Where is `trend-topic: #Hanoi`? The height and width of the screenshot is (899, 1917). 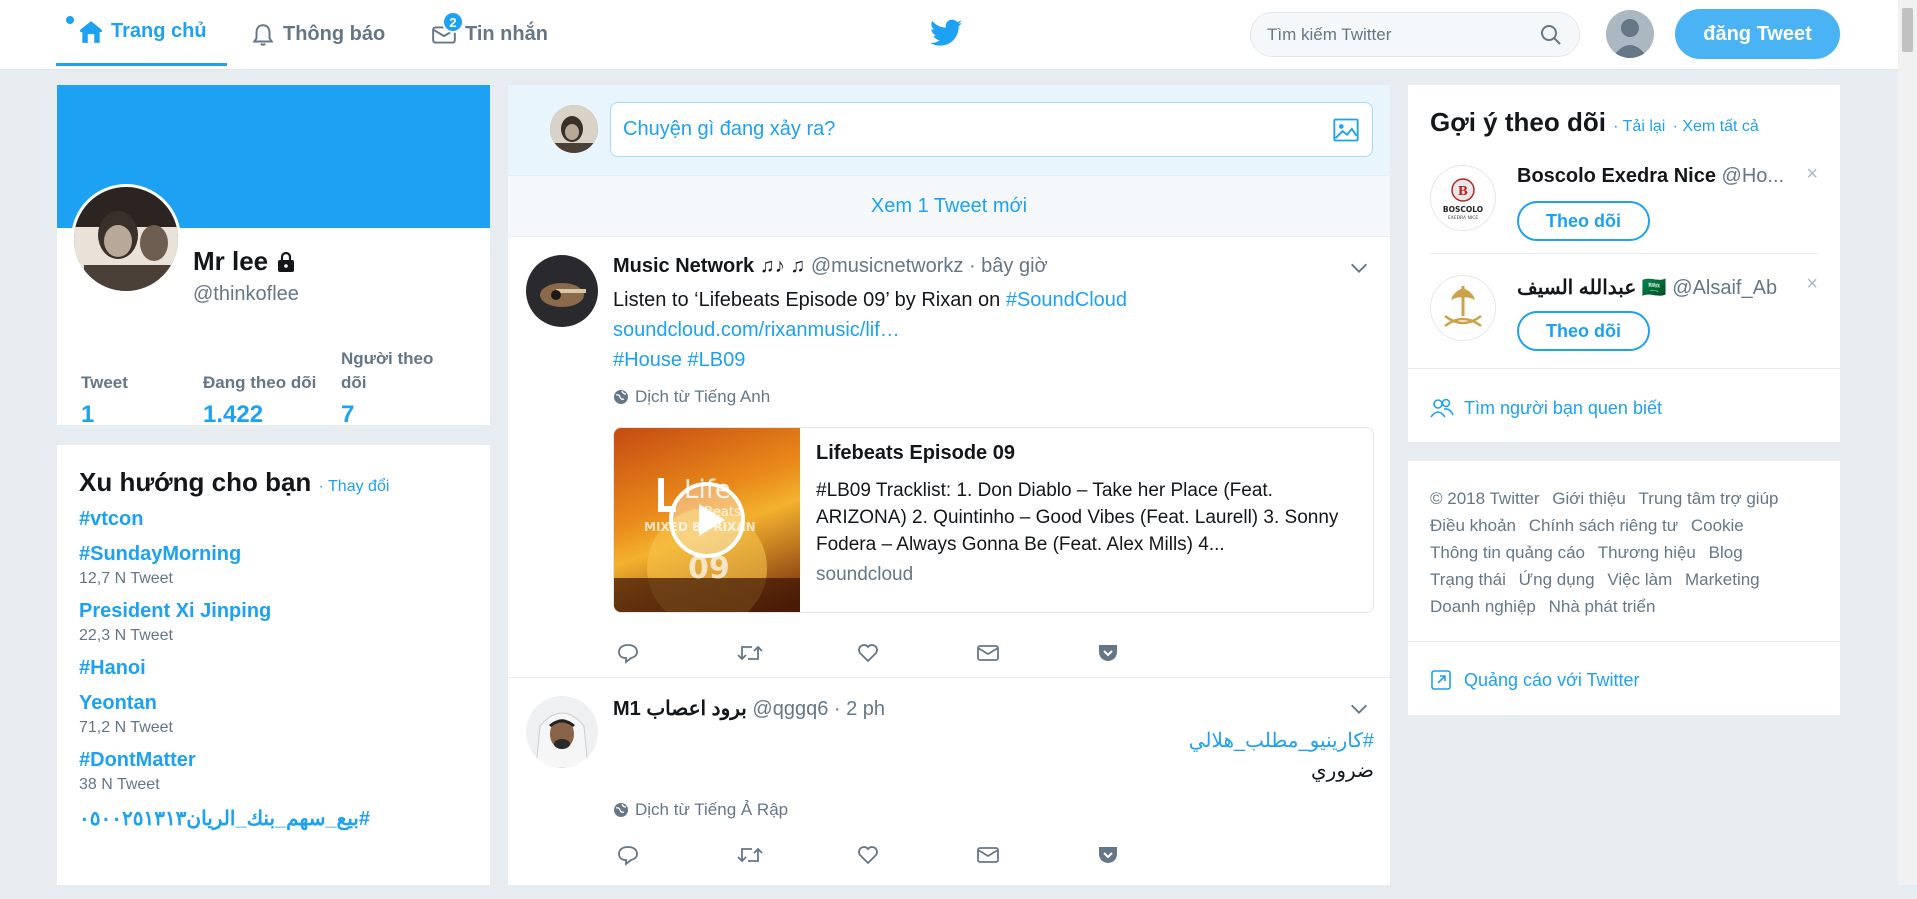 trend-topic: #Hanoi is located at coordinates (273, 668).